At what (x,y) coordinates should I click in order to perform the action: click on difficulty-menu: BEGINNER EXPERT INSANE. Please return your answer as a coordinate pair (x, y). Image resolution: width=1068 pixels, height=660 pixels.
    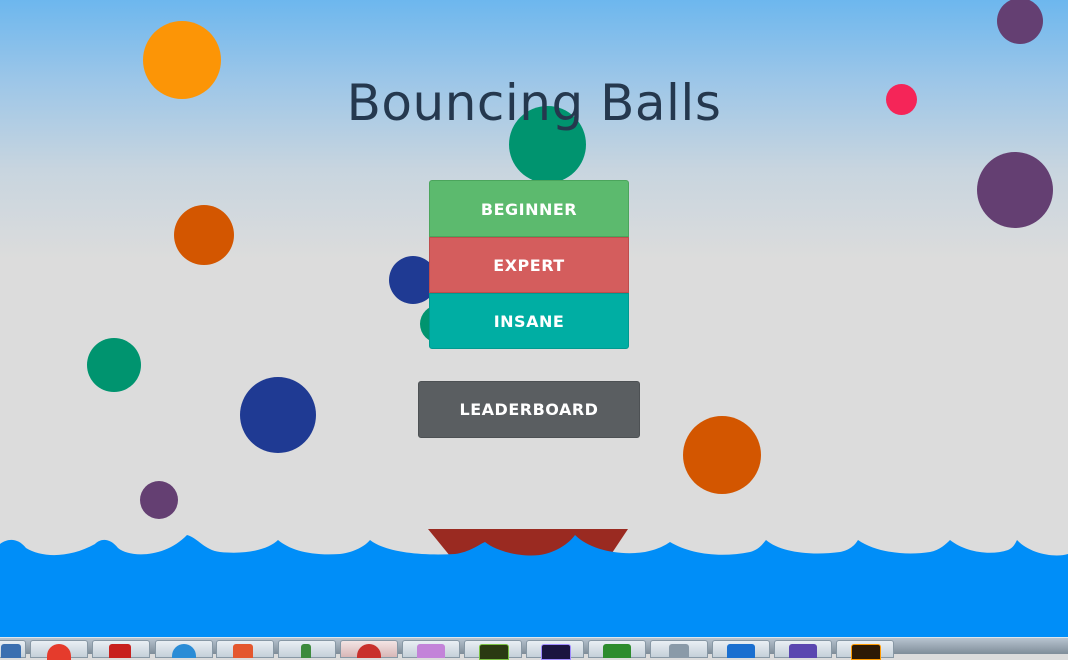
    Looking at the image, I should click on (529, 264).